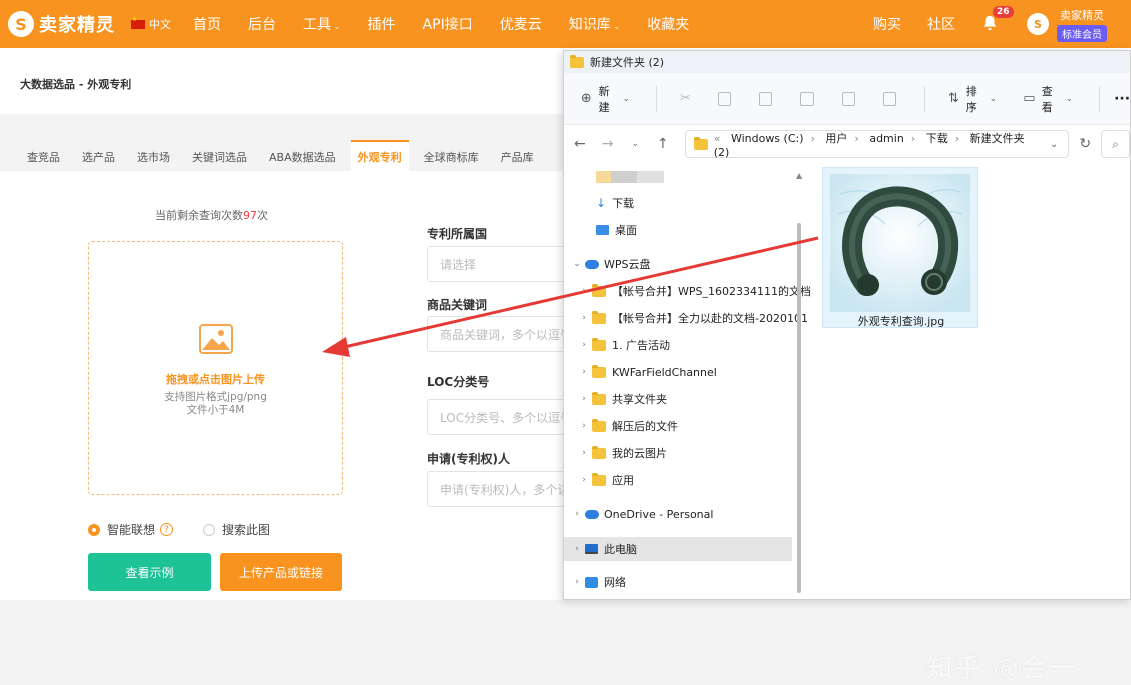 Image resolution: width=1131 pixels, height=685 pixels. I want to click on nav-item-youmaiyun: 优麦云, so click(521, 24).